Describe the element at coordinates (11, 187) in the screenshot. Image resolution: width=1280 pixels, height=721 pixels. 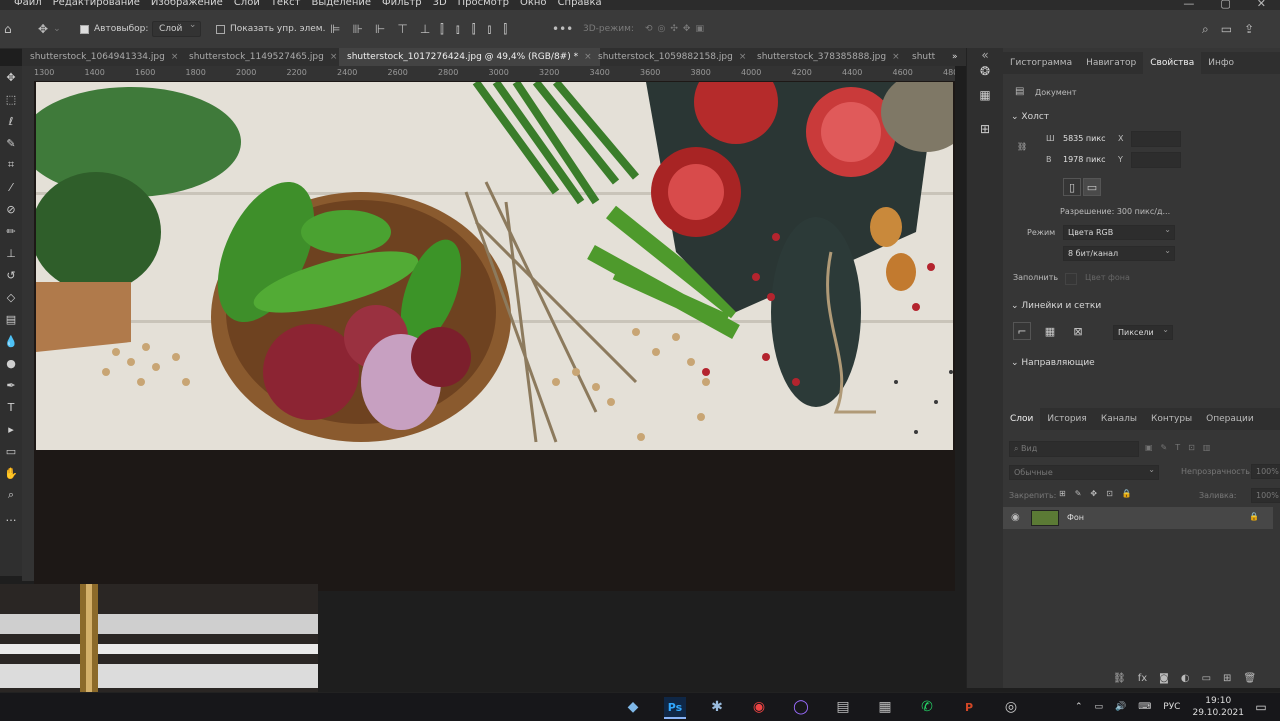
I see `eyedropper-tool-icon: ⁄` at that location.